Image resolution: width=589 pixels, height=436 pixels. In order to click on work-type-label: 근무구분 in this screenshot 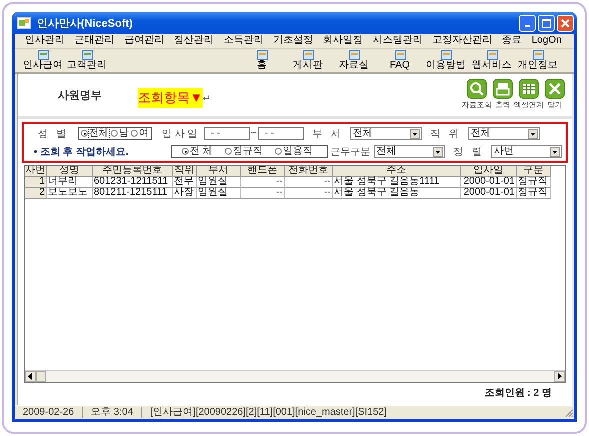, I will do `click(351, 152)`.